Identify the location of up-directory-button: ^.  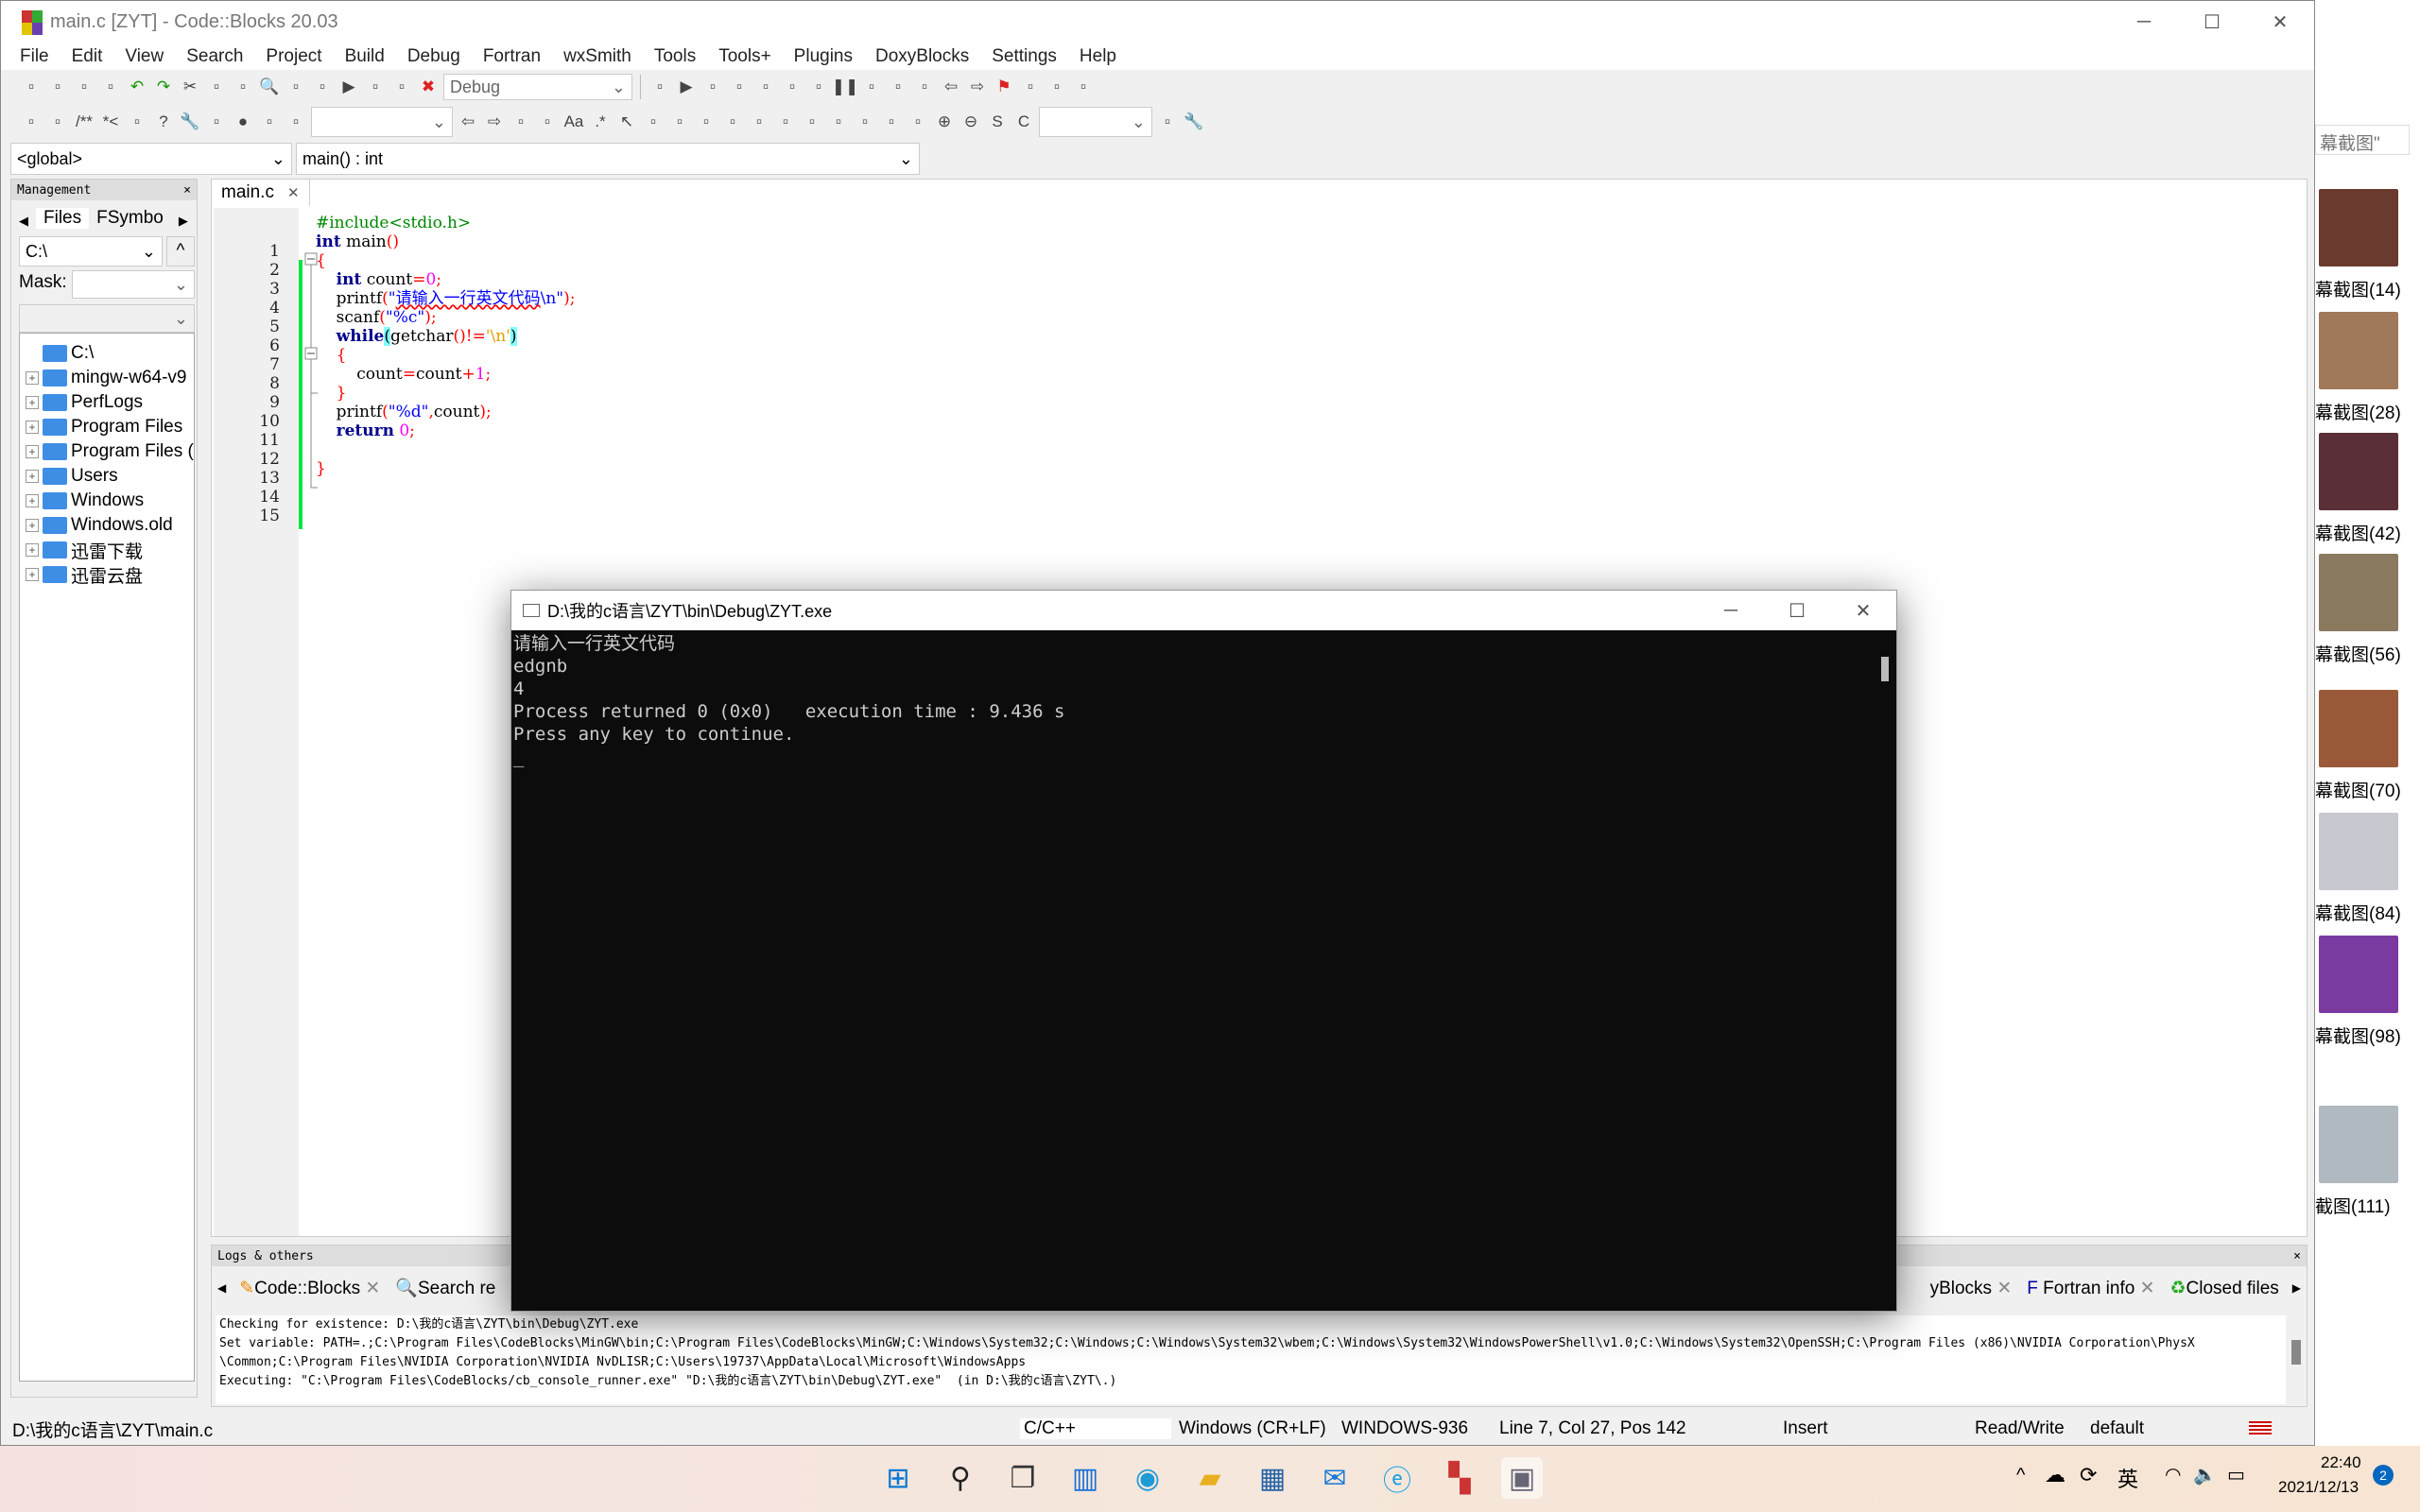
(180, 251).